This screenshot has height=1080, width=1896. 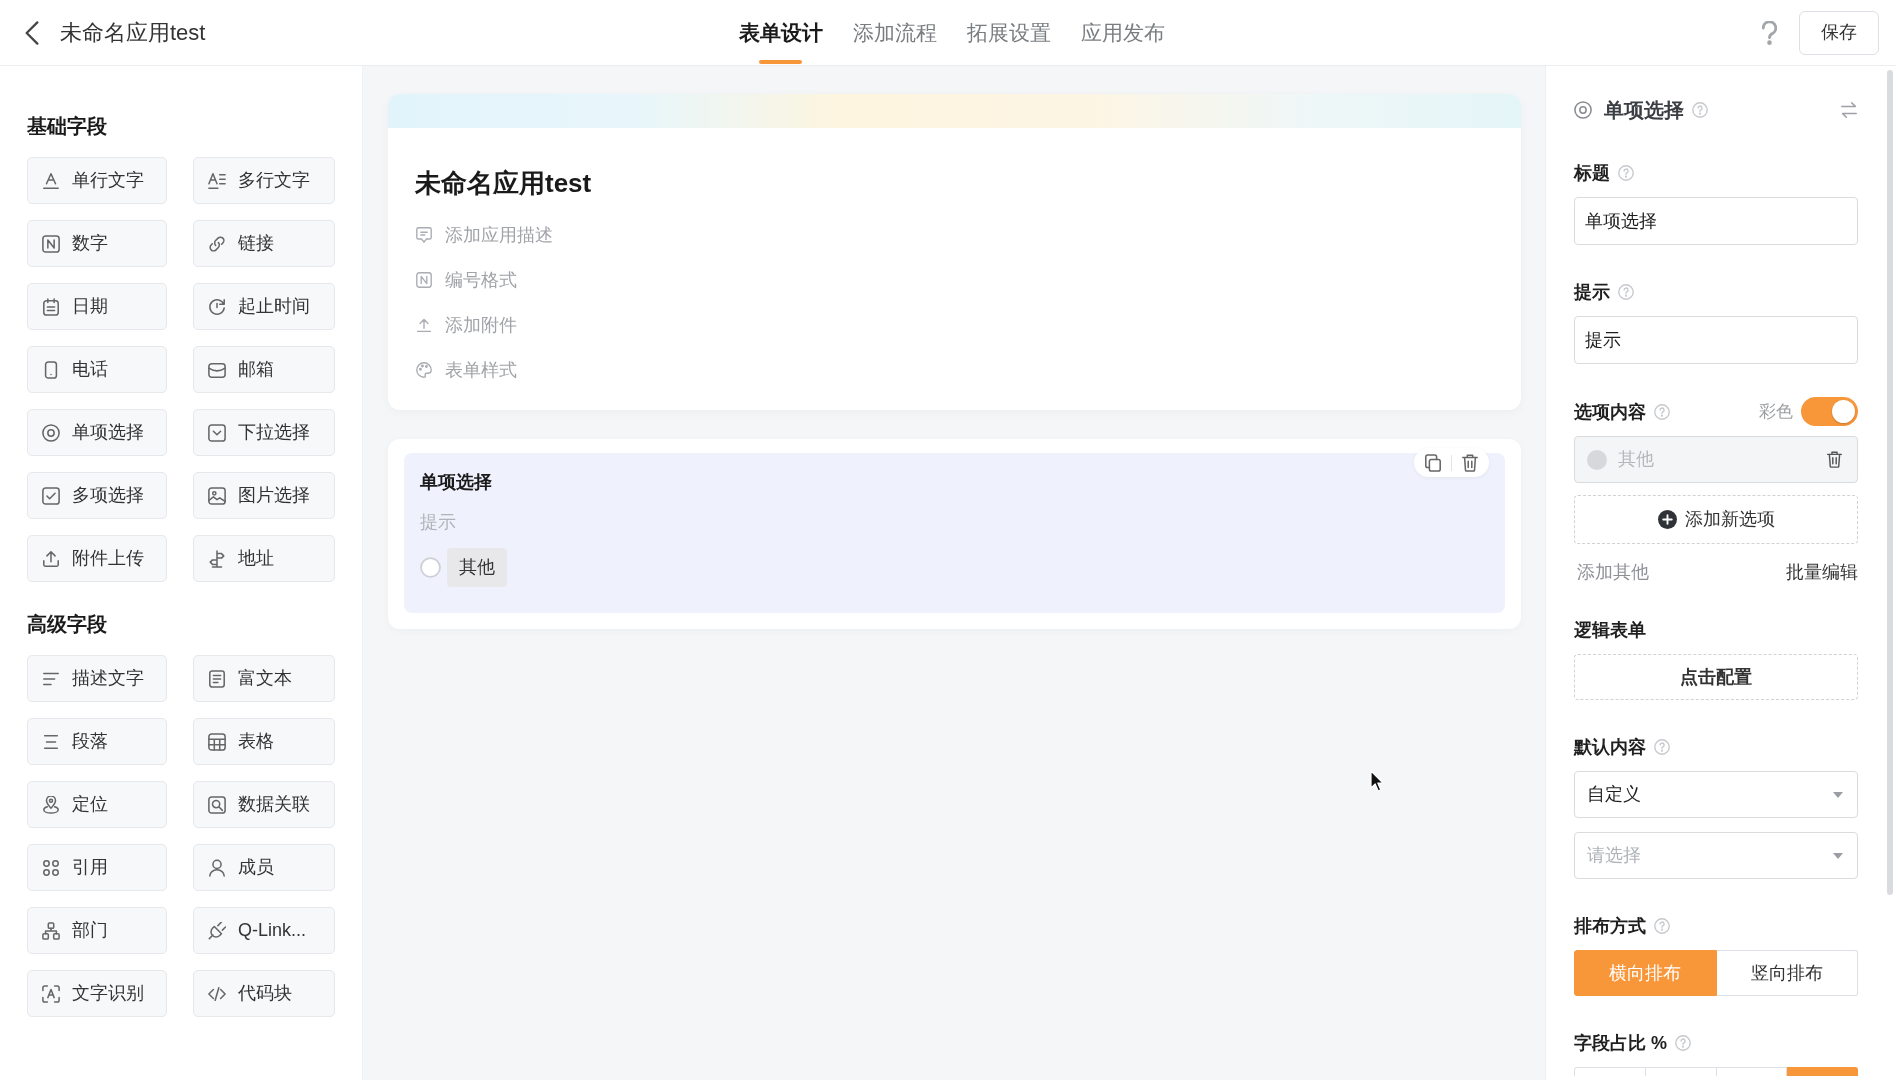 What do you see at coordinates (97, 867) in the screenshot?
I see `field-type-button: 引用` at bounding box center [97, 867].